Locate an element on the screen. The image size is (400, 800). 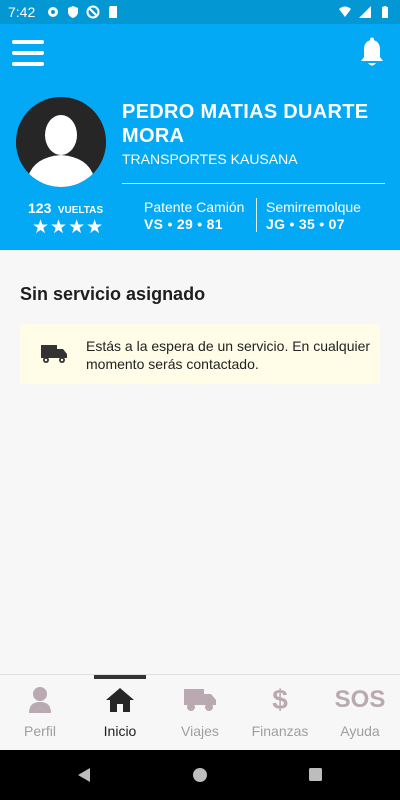
header-divider is located at coordinates (253, 183).